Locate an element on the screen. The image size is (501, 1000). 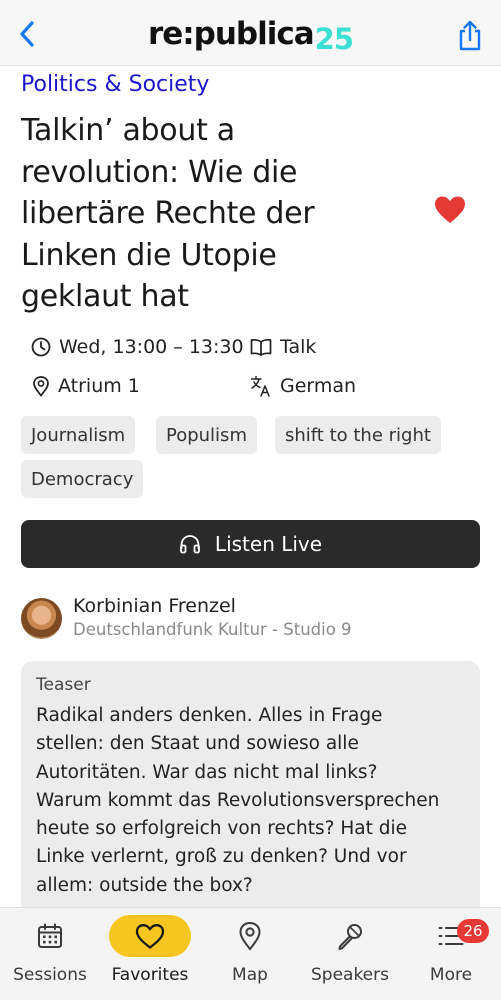
teaser-line: Autoritäten. War das nicht mal links? is located at coordinates (207, 772).